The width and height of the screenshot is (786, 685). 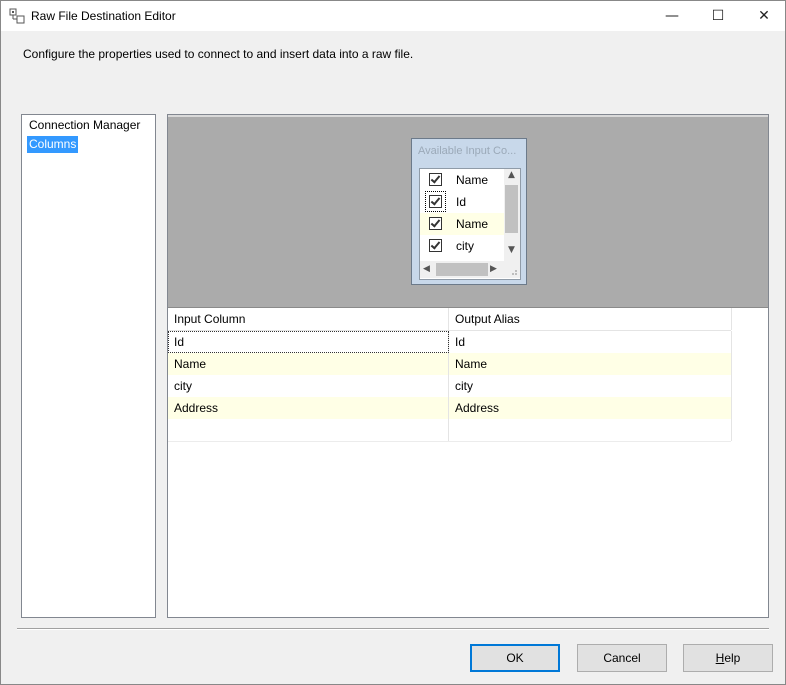 I want to click on window-title: Raw File Destination Editor, so click(x=103, y=16).